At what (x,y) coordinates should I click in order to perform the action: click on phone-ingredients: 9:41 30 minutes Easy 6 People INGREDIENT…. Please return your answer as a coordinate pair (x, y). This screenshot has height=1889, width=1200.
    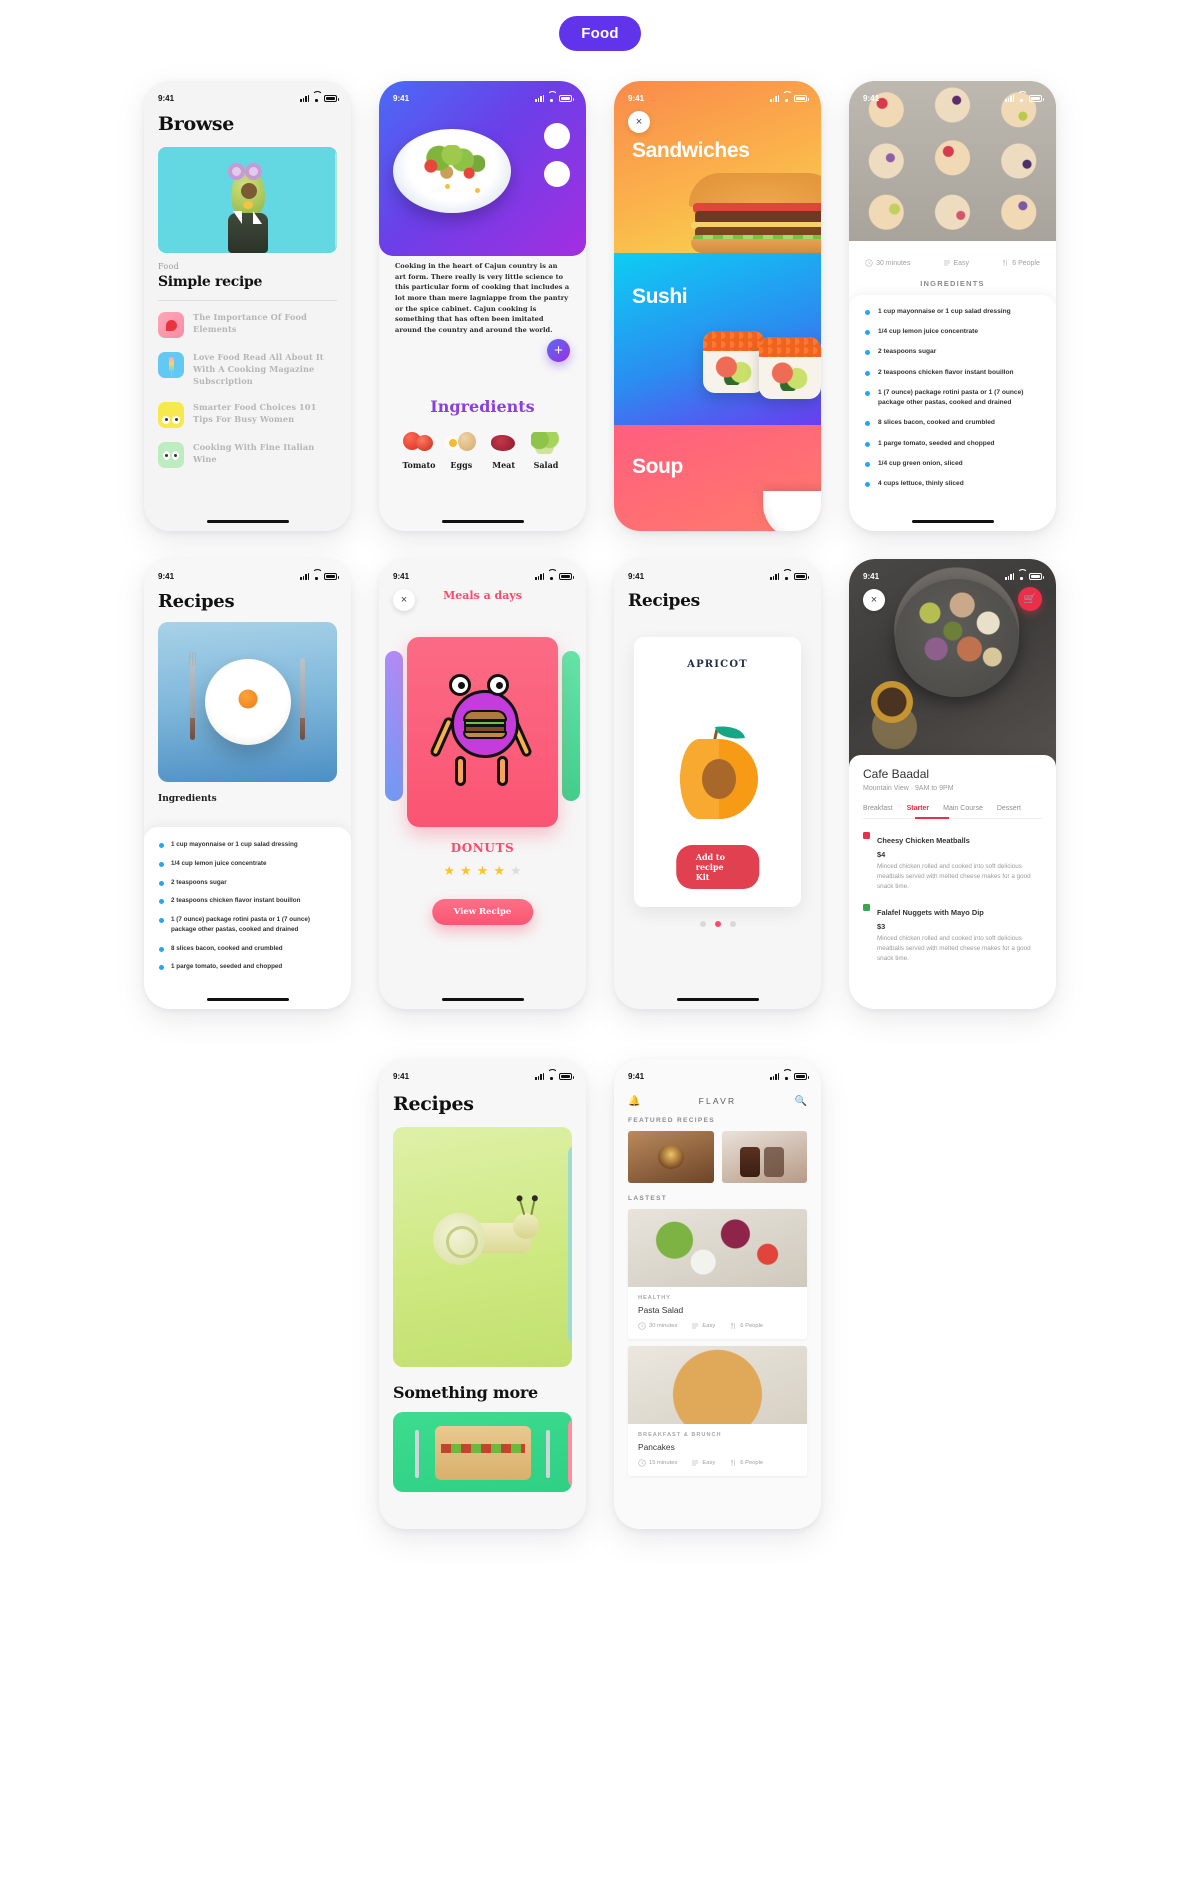
    Looking at the image, I should click on (952, 306).